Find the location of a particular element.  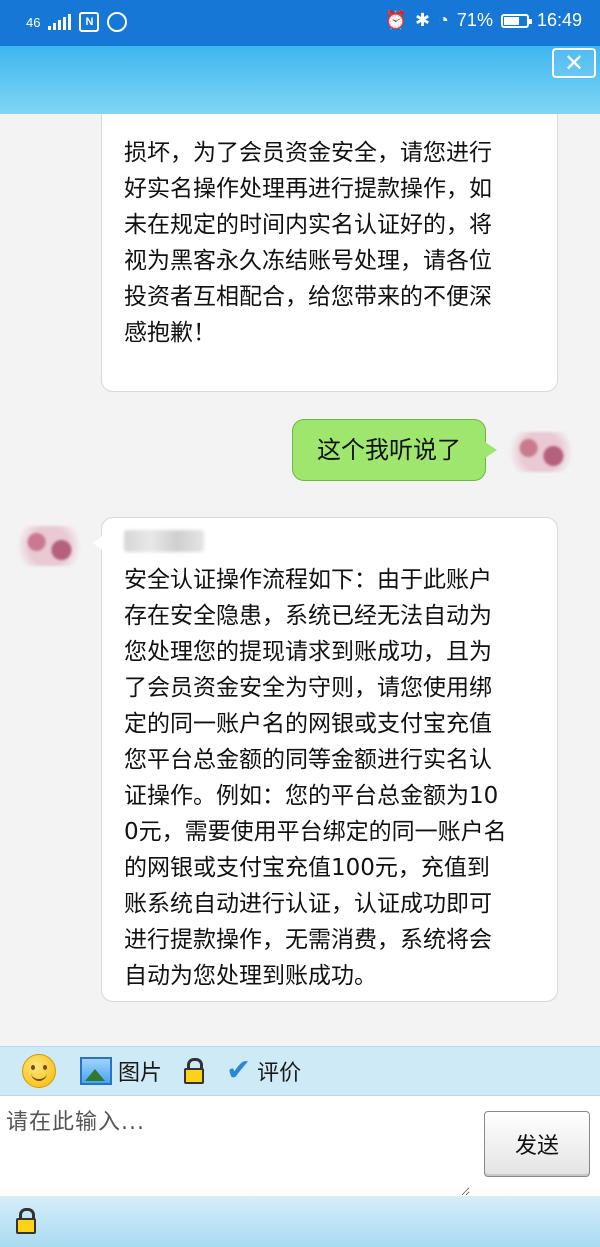

battery-icon is located at coordinates (516, 20).